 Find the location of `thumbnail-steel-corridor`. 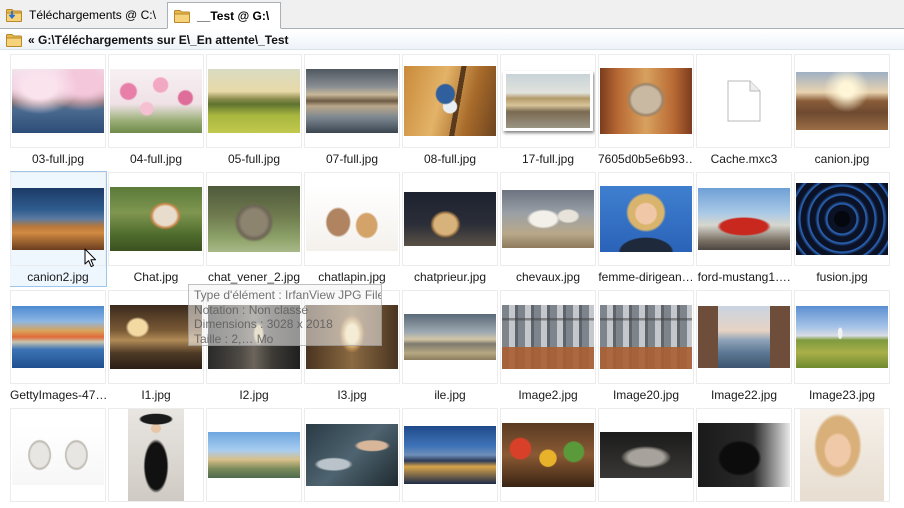

thumbnail-steel-corridor is located at coordinates (548, 337).